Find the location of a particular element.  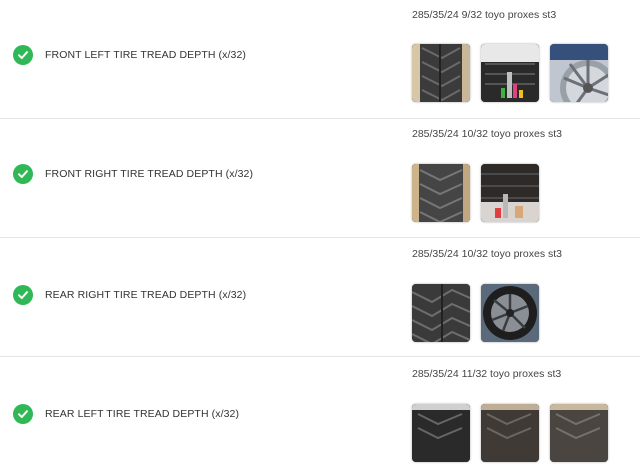

inspection-note: 285/35/24 11/32 toyo proxes st3 is located at coordinates (487, 374).